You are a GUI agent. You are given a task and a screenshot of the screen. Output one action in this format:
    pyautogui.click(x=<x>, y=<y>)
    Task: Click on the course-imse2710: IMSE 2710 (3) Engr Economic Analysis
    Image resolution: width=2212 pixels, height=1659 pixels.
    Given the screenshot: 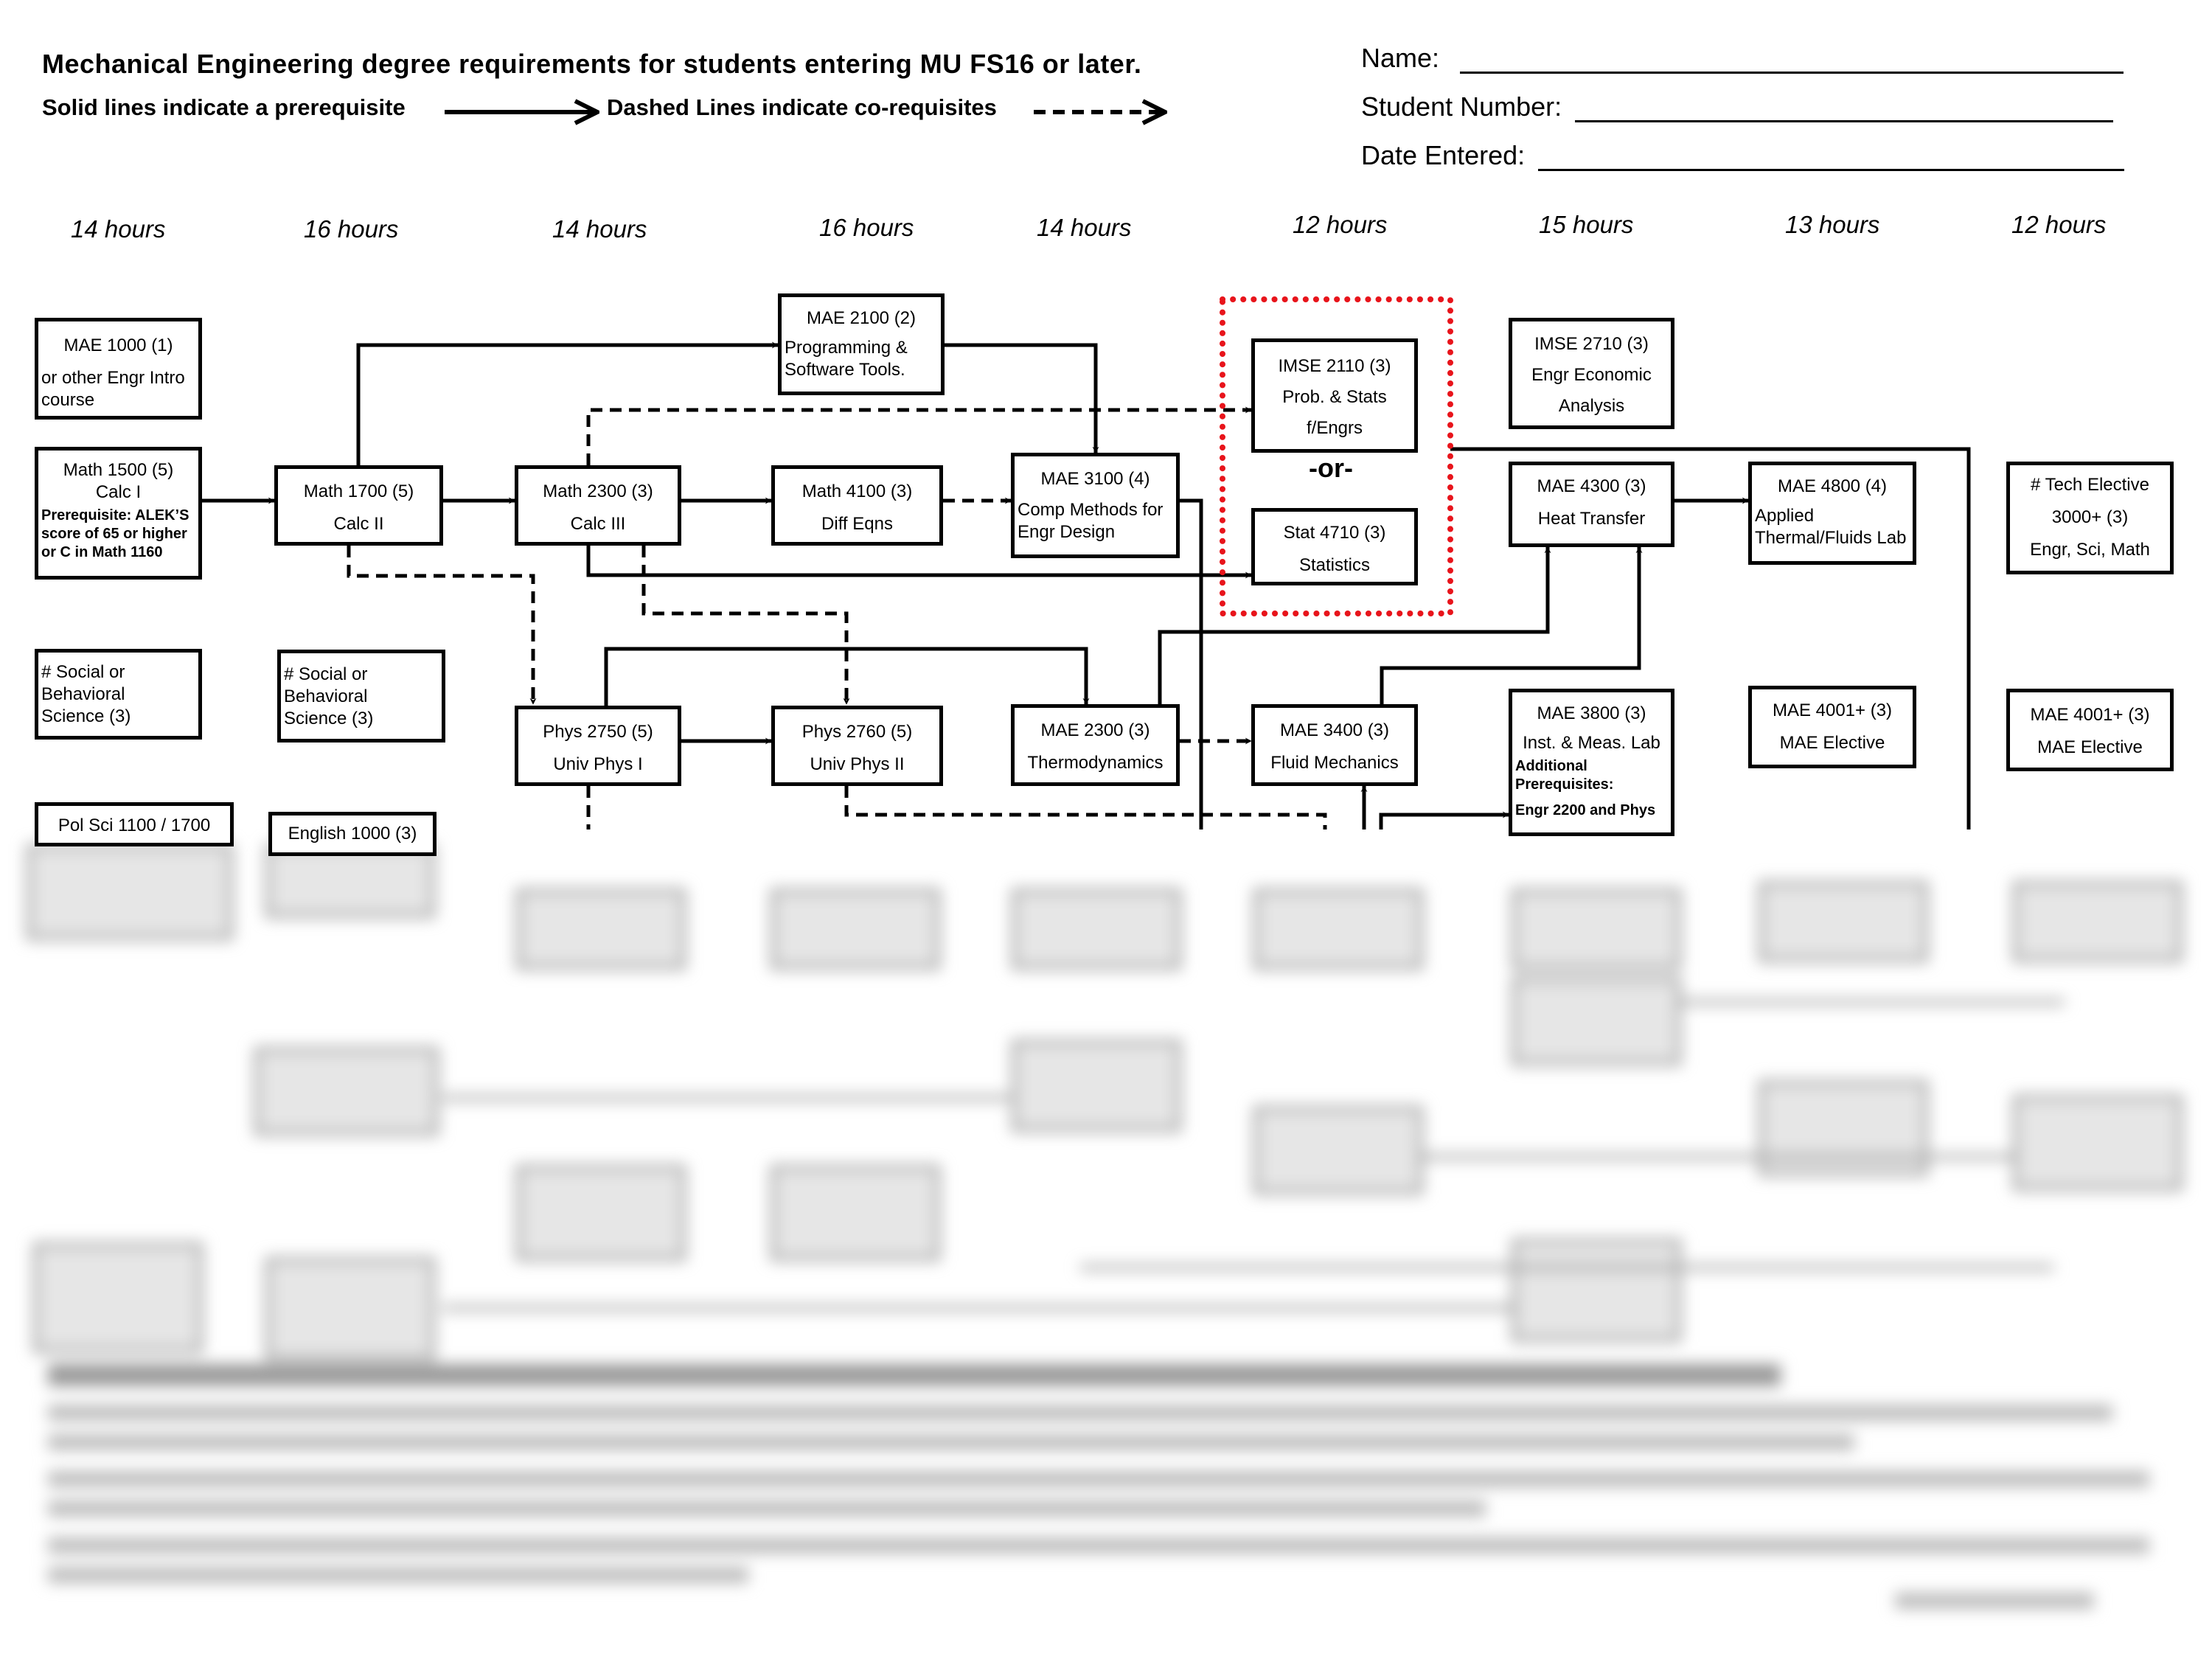 What is the action you would take?
    pyautogui.click(x=1591, y=373)
    